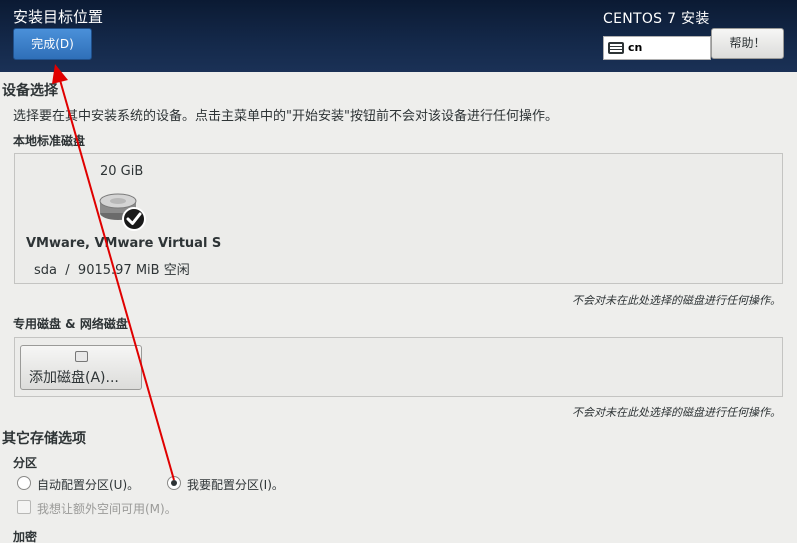 The image size is (797, 543). Describe the element at coordinates (58, 17) in the screenshot. I see `page-title: 安装目标位置` at that location.